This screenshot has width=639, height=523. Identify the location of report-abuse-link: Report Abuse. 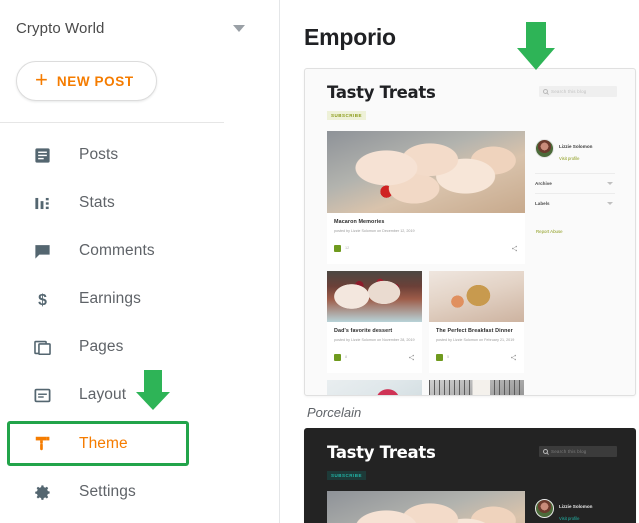
(576, 231).